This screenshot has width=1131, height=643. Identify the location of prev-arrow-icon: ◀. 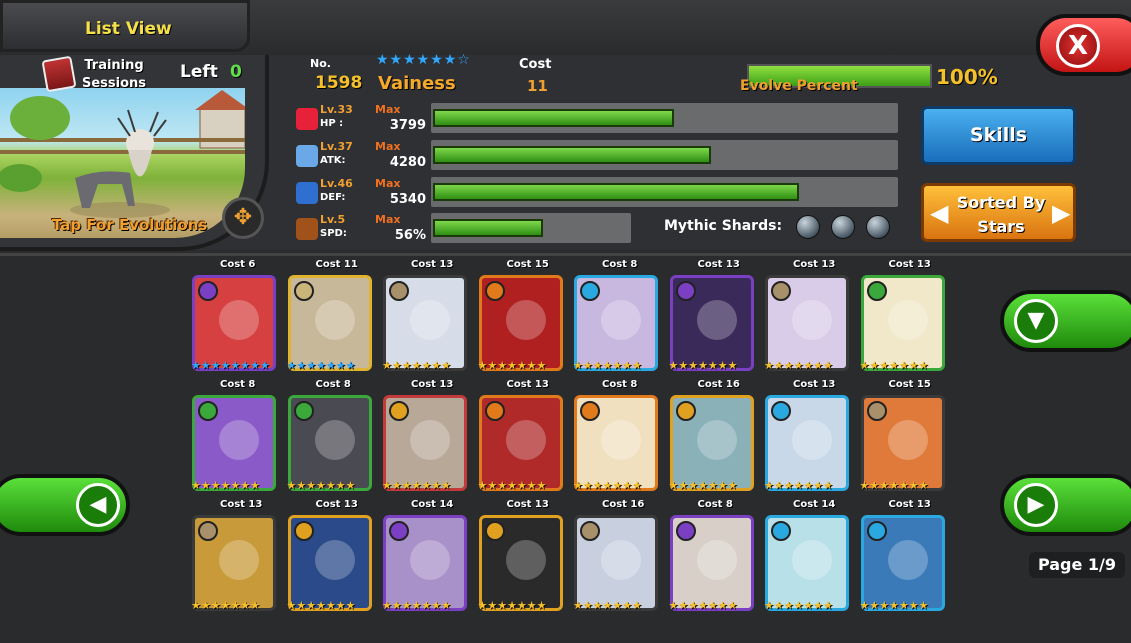
(98, 505).